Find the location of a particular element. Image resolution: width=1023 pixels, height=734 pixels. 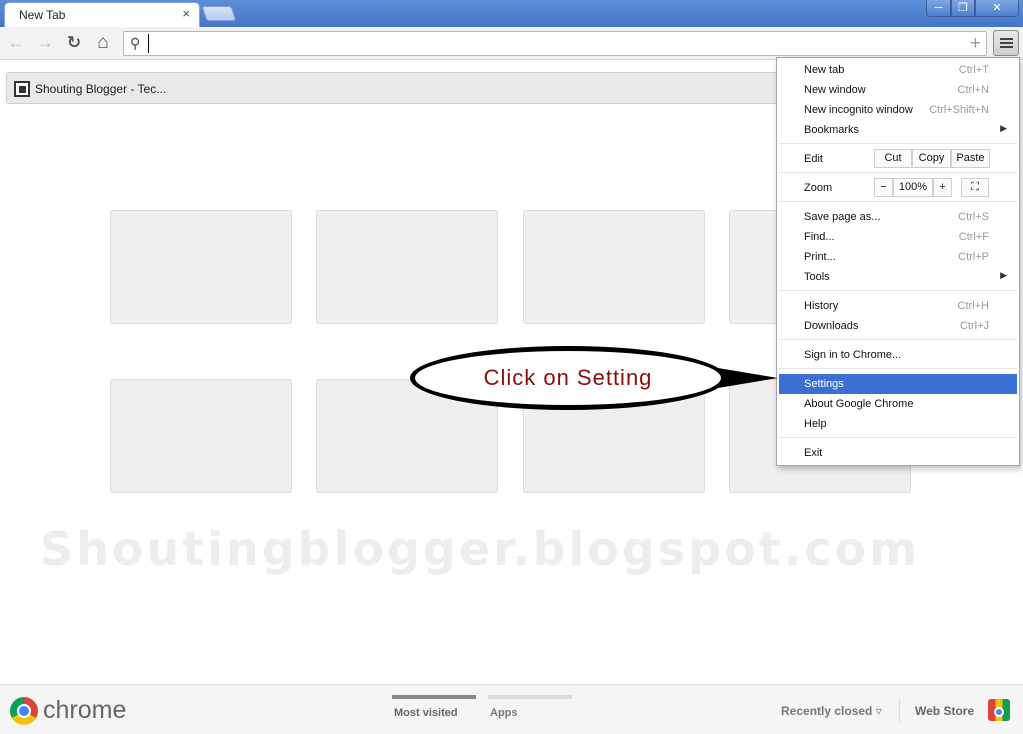

callout-bubble: Click on Setting is located at coordinates (568, 378).